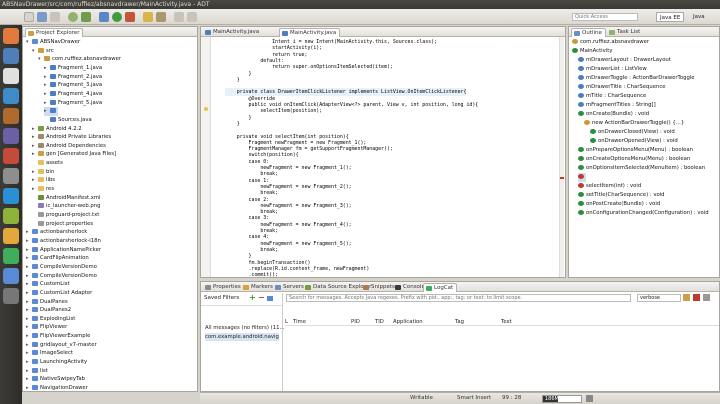 This screenshot has height=404, width=720. What do you see at coordinates (588, 32) in the screenshot?
I see `tab-outline: Outline` at bounding box center [588, 32].